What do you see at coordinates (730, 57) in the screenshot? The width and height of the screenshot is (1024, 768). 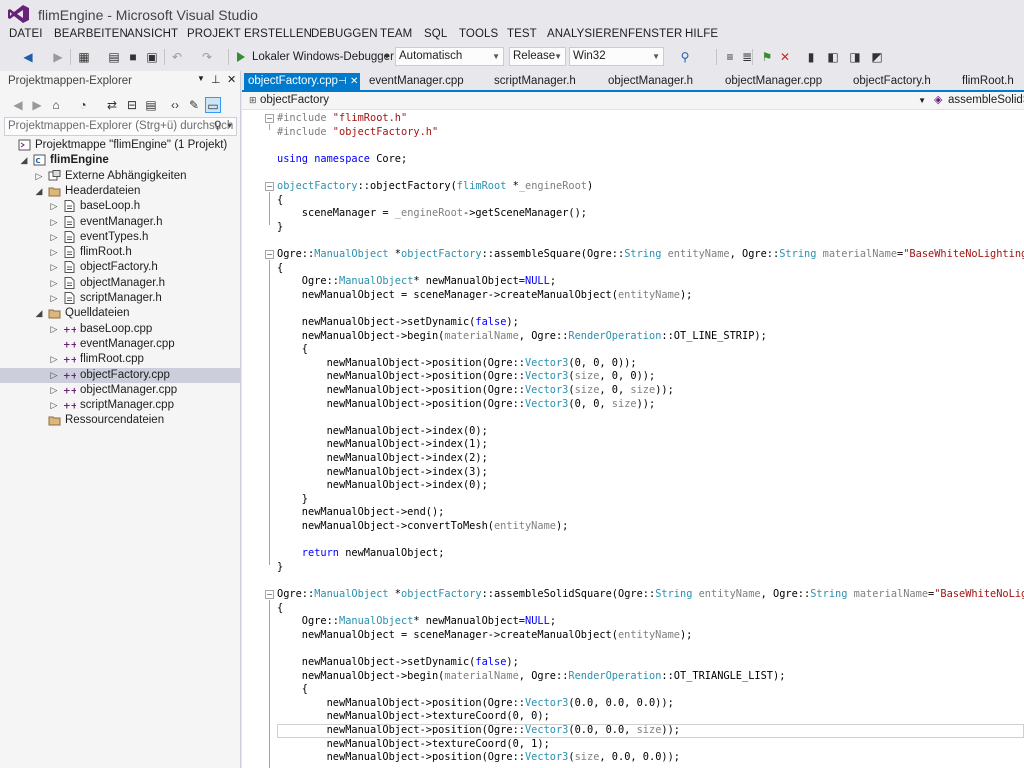 I see `comment-icon: ≡` at bounding box center [730, 57].